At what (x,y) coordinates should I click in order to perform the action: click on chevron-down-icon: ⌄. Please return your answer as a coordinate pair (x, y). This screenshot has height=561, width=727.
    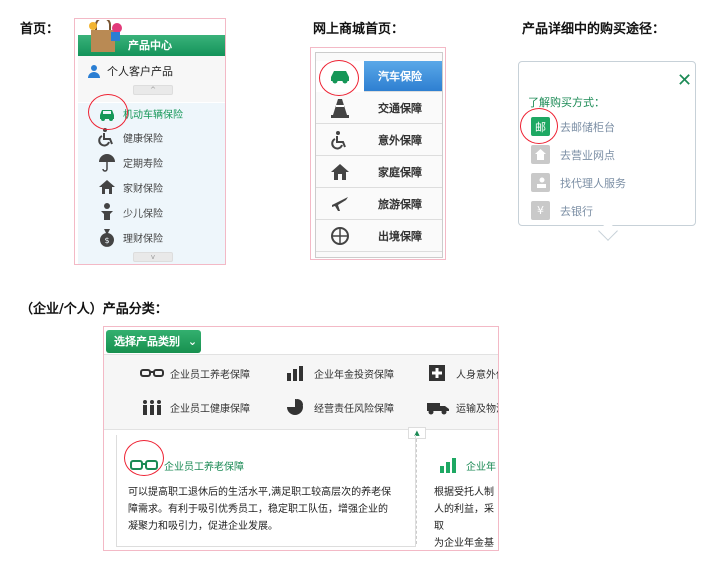
    Looking at the image, I should click on (192, 341).